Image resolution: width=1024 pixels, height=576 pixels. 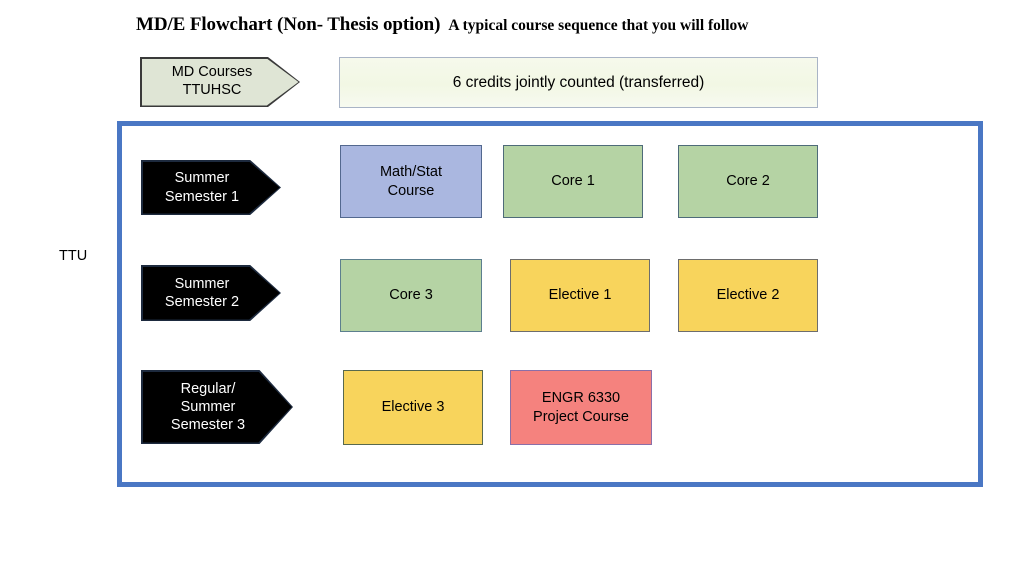 I want to click on course-box-label: ENGR 6330, so click(x=581, y=398).